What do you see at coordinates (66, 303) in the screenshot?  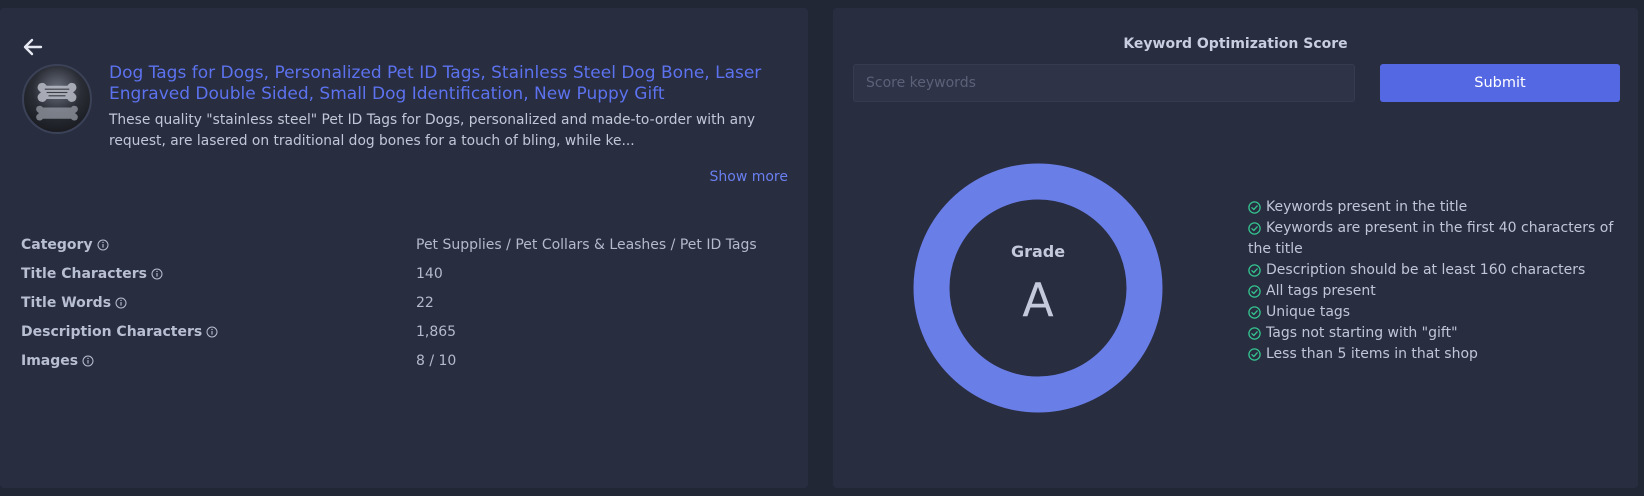 I see `stat-label: Title Words` at bounding box center [66, 303].